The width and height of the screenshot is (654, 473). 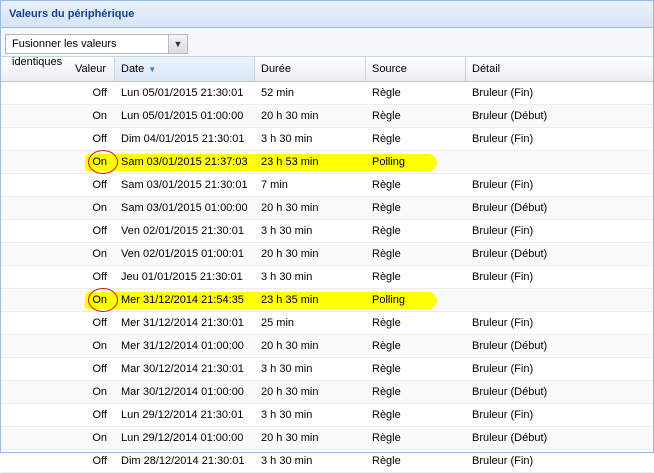 What do you see at coordinates (185, 69) in the screenshot?
I see `column-header-date: Date ▼` at bounding box center [185, 69].